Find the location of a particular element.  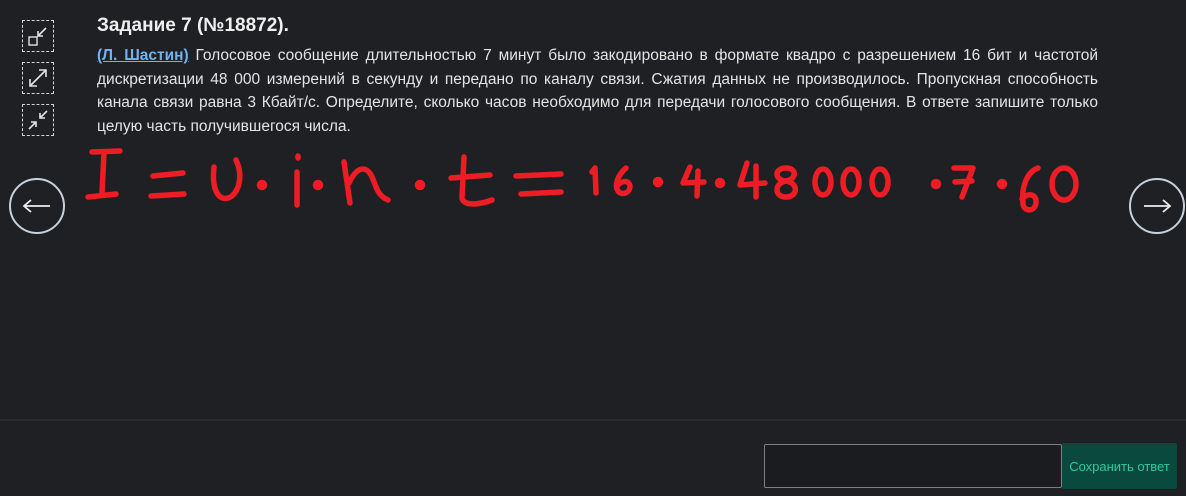

arrow-right-icon is located at coordinates (1158, 206).